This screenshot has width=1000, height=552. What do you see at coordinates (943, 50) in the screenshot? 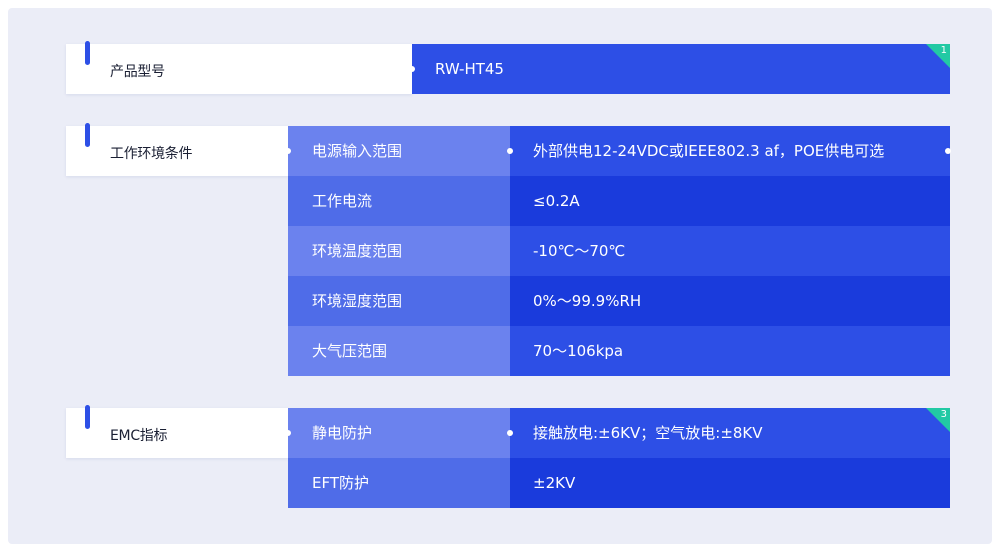
I see `corner-badge-number: 1` at bounding box center [943, 50].